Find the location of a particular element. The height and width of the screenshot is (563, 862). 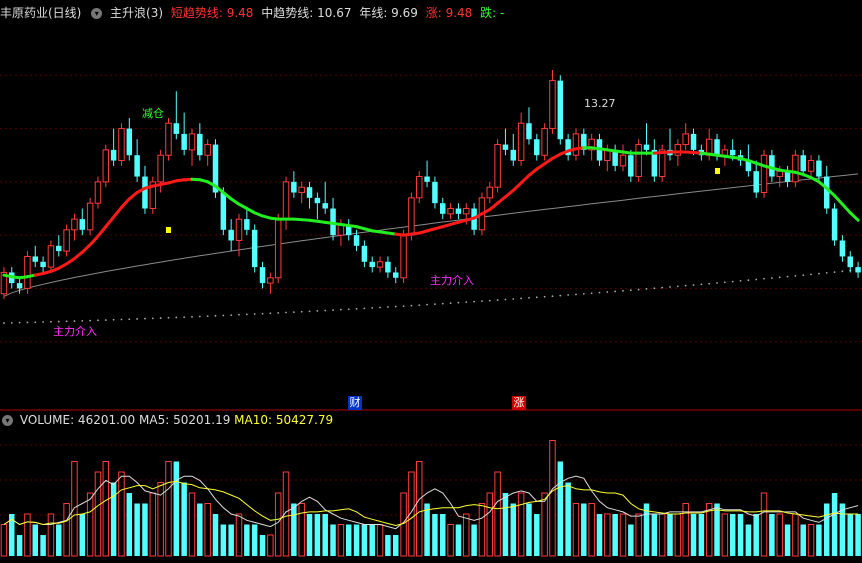

indicator-name: 主升浪(3) is located at coordinates (136, 13).